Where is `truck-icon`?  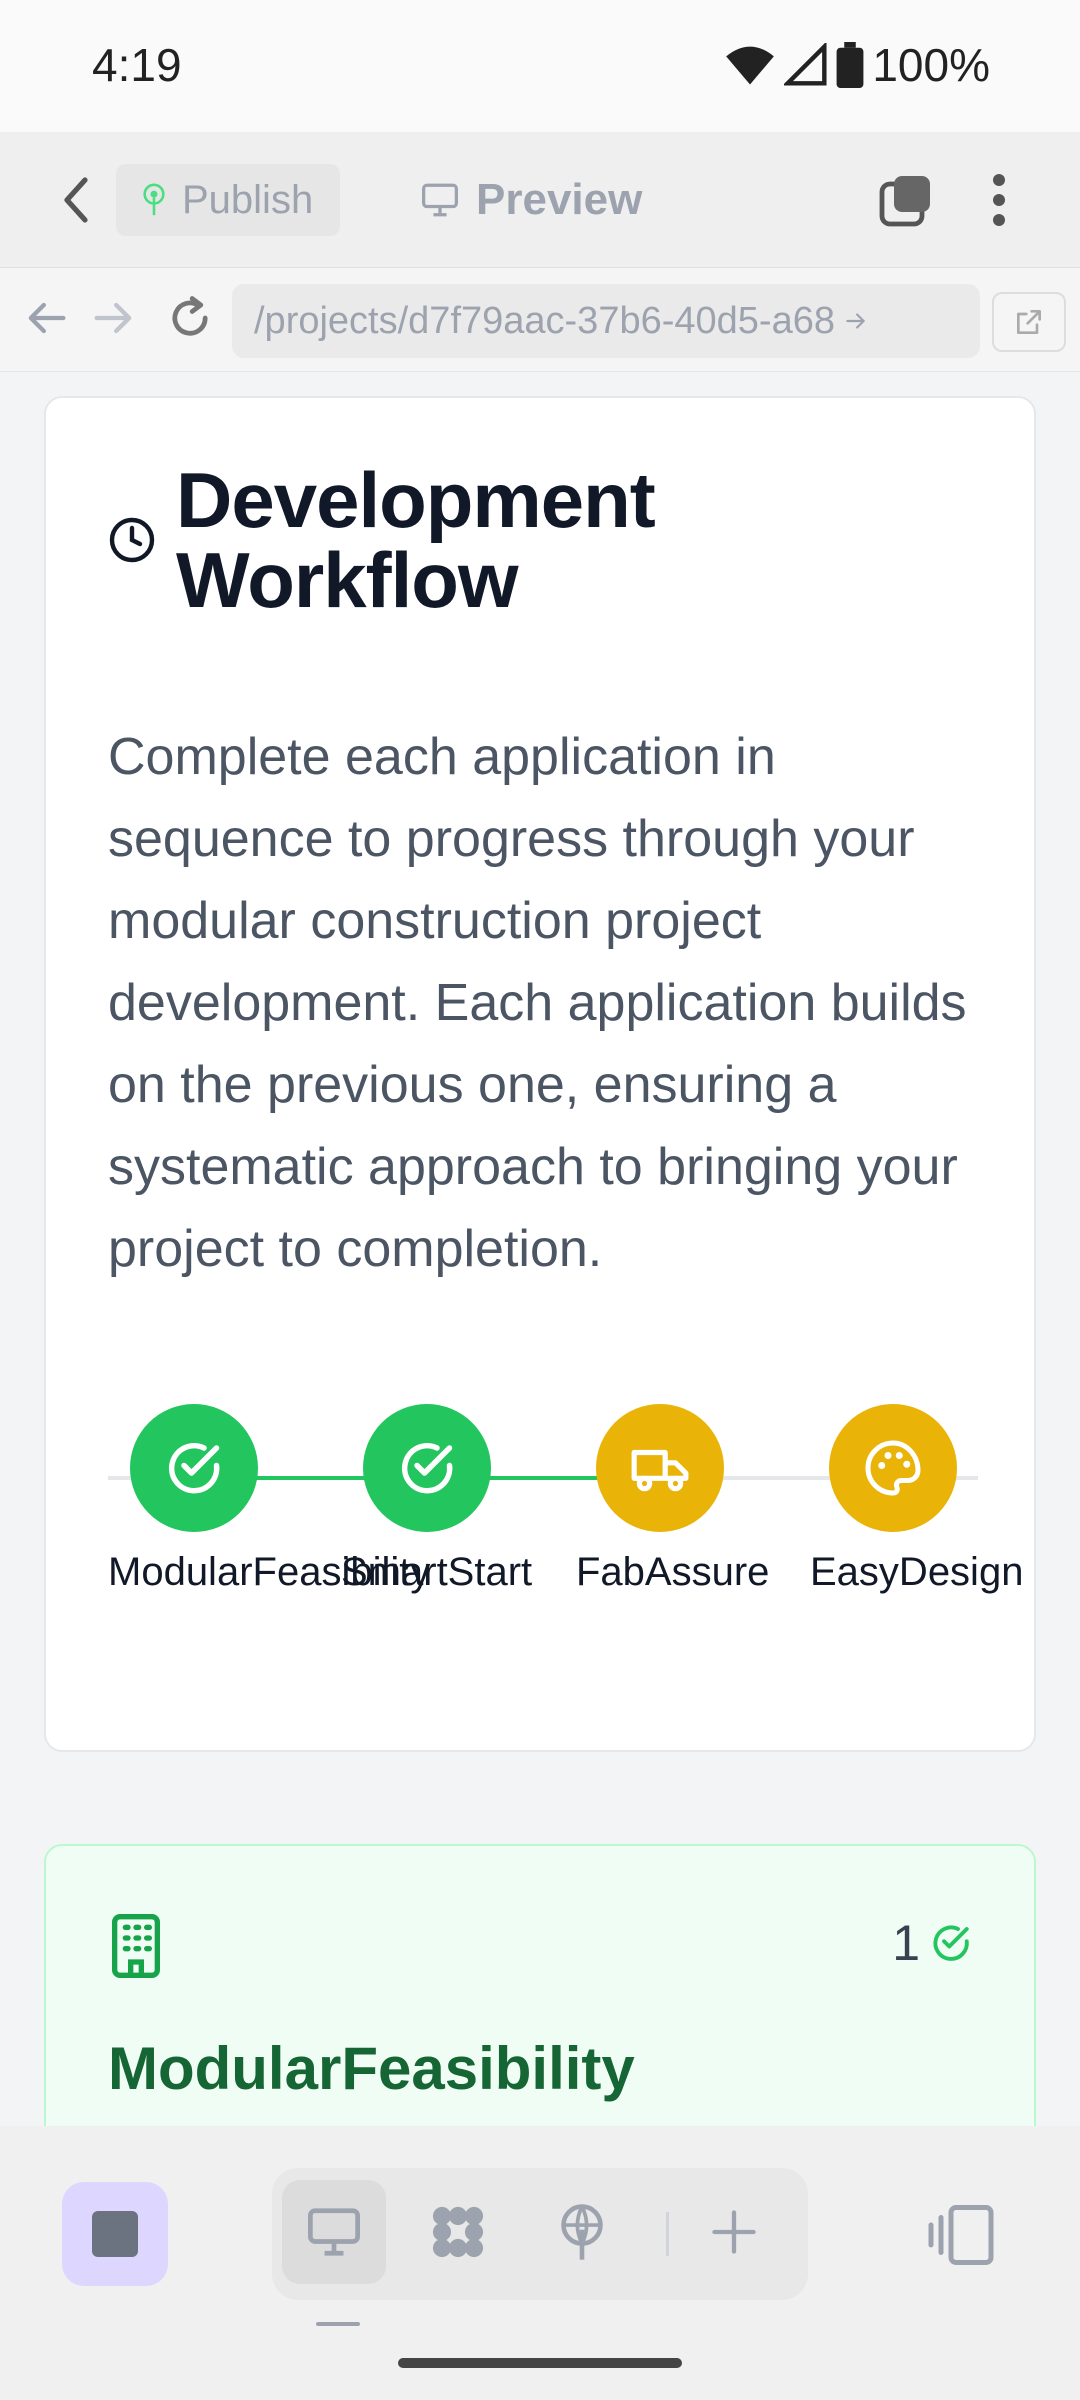 truck-icon is located at coordinates (660, 1470).